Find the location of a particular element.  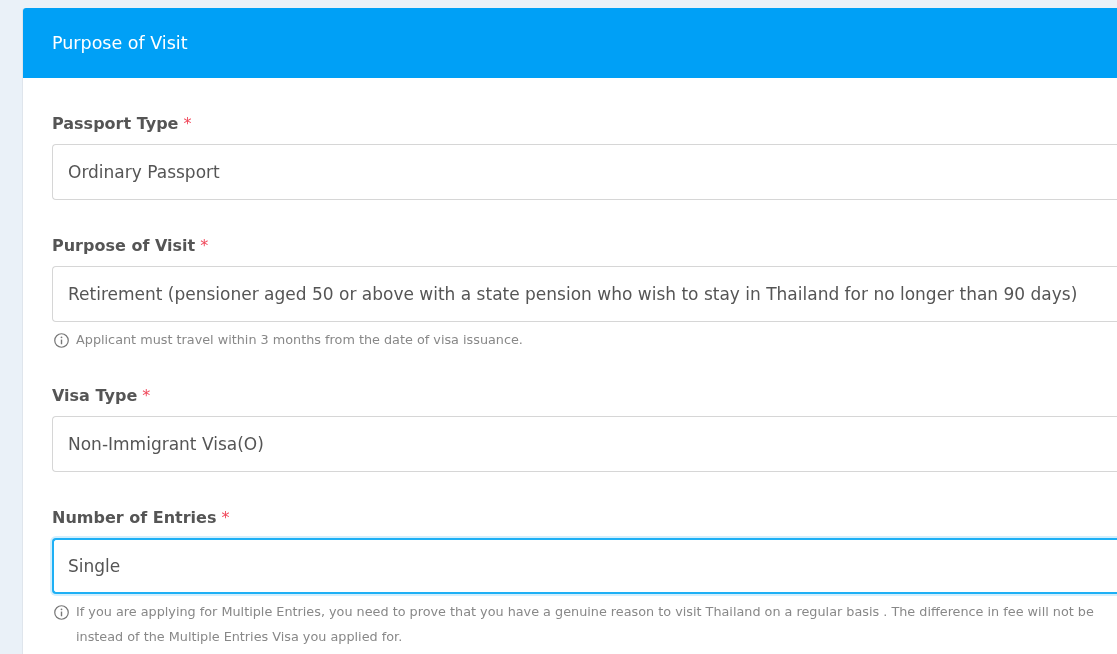

field-label: Number of Entries is located at coordinates (134, 518).